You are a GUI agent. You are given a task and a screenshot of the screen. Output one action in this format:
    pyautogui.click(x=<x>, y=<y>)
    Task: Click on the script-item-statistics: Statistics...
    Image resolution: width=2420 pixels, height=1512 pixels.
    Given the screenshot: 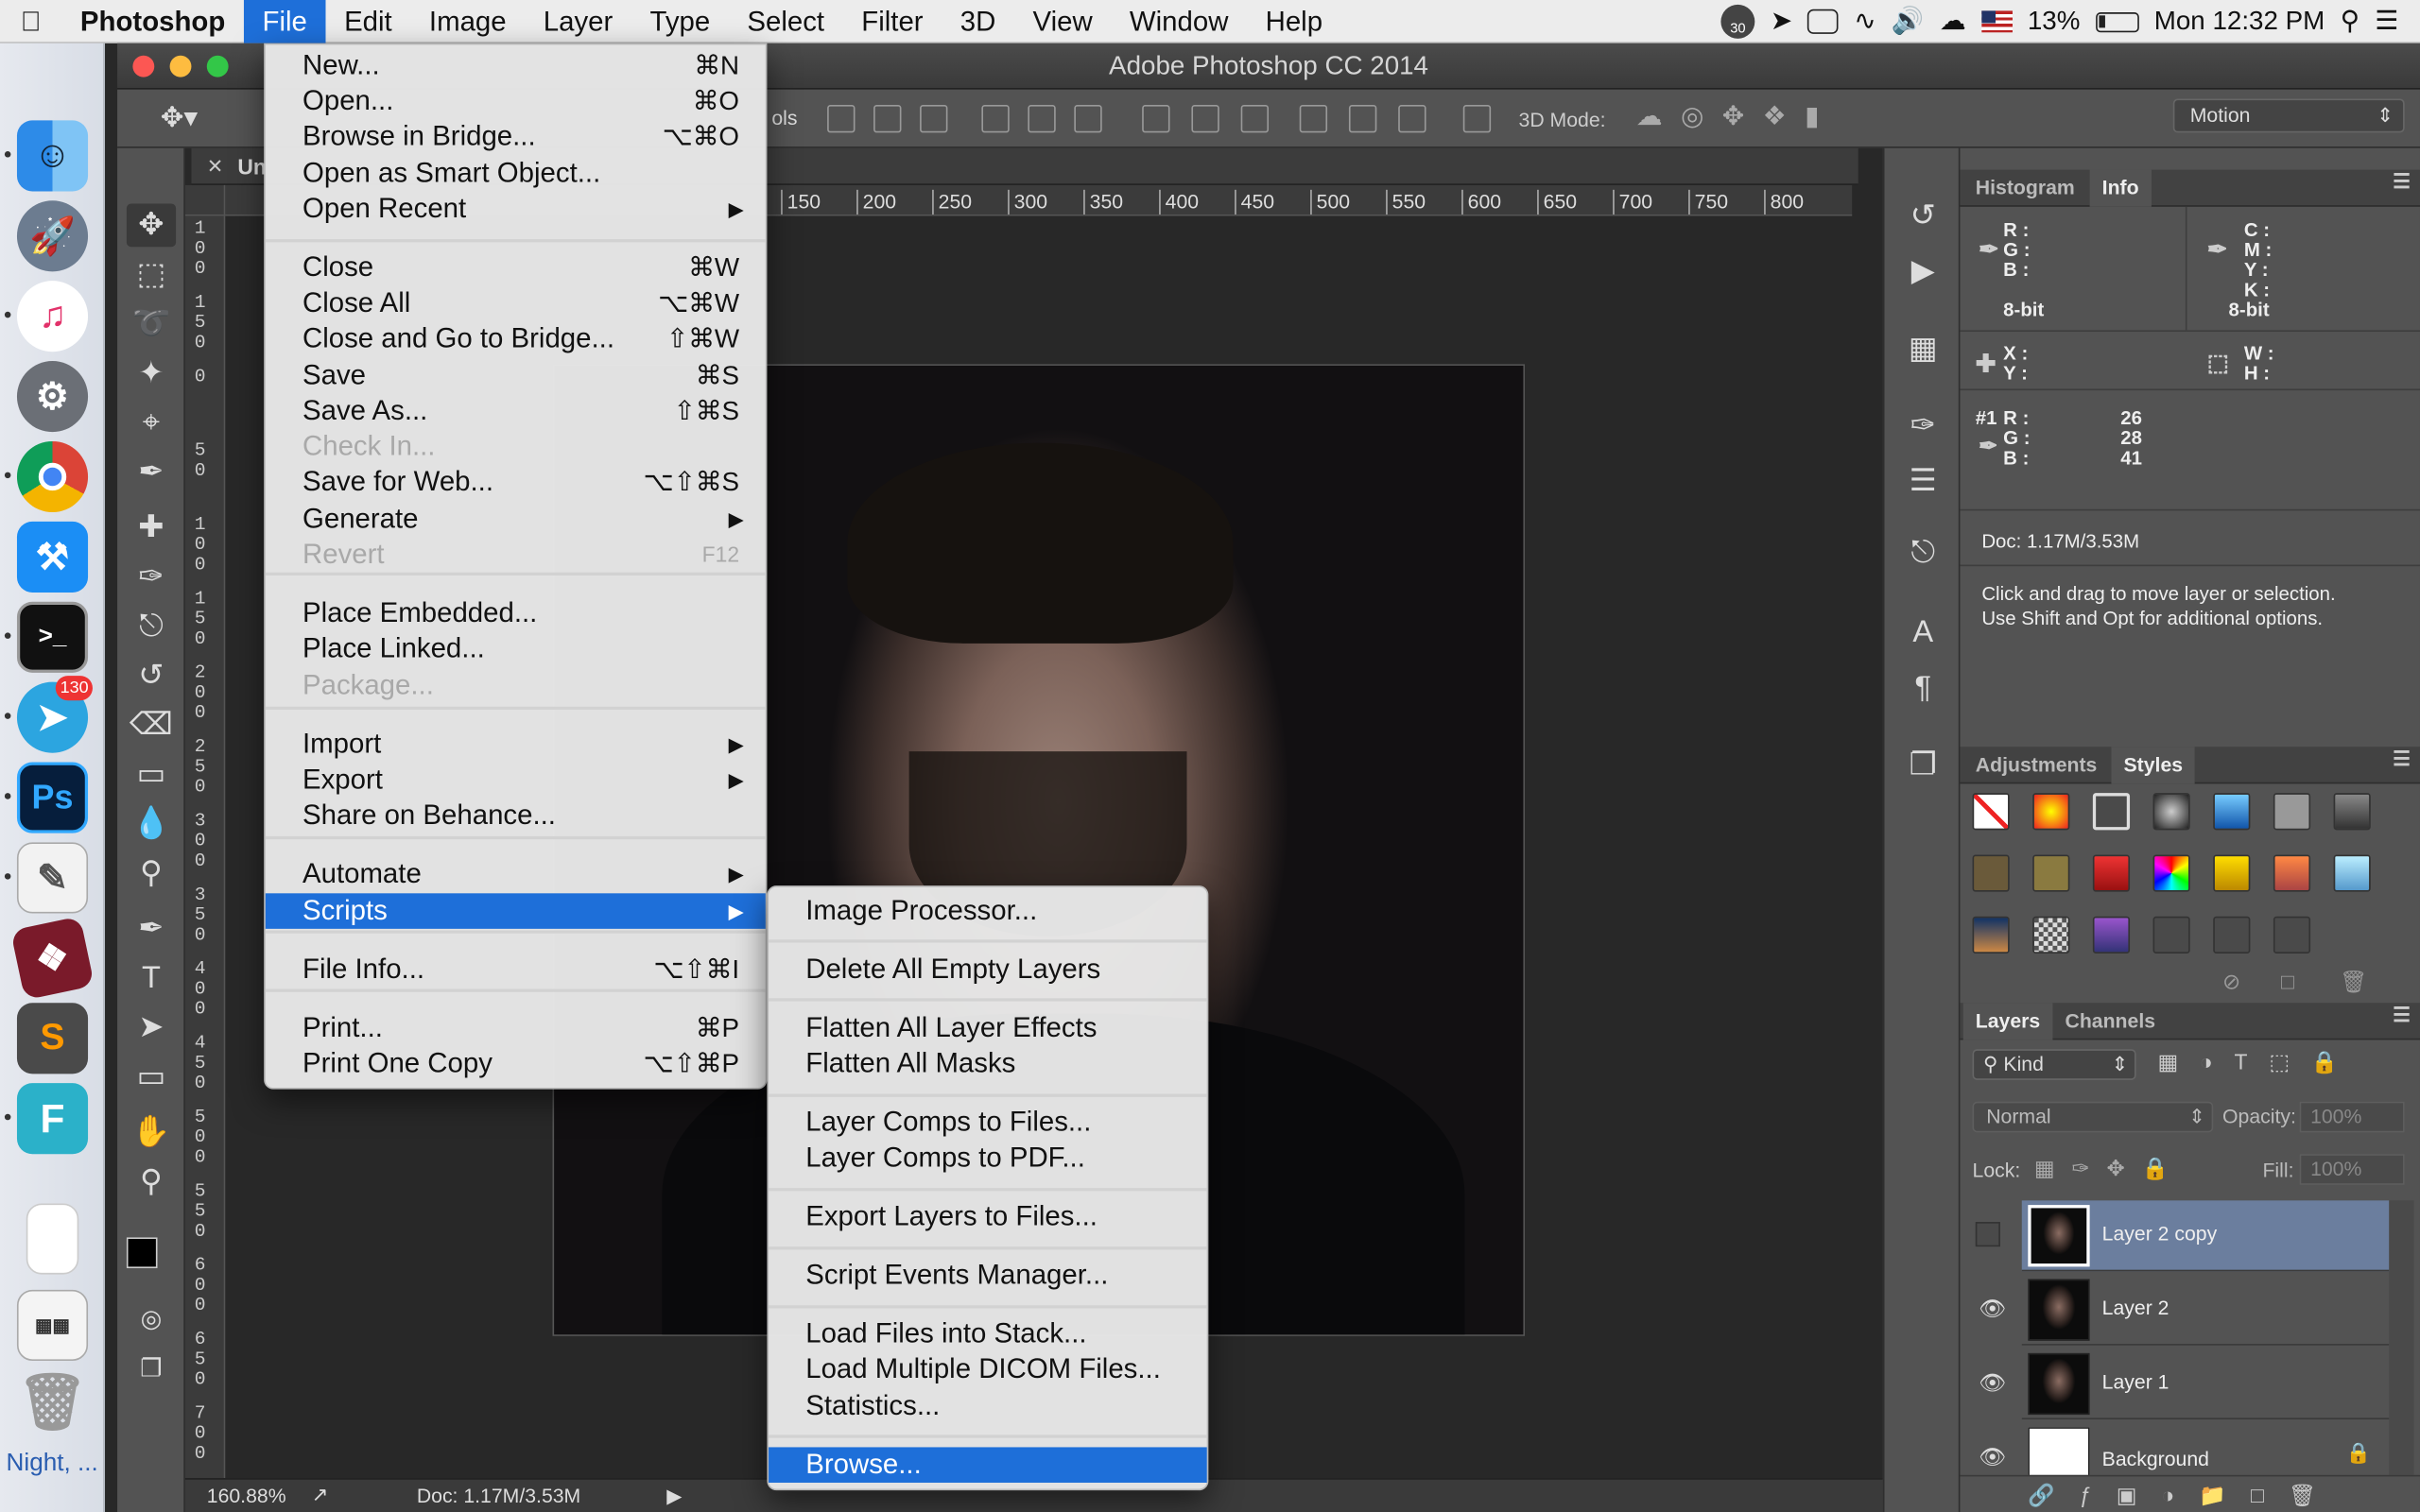 What is the action you would take?
    pyautogui.click(x=988, y=1406)
    